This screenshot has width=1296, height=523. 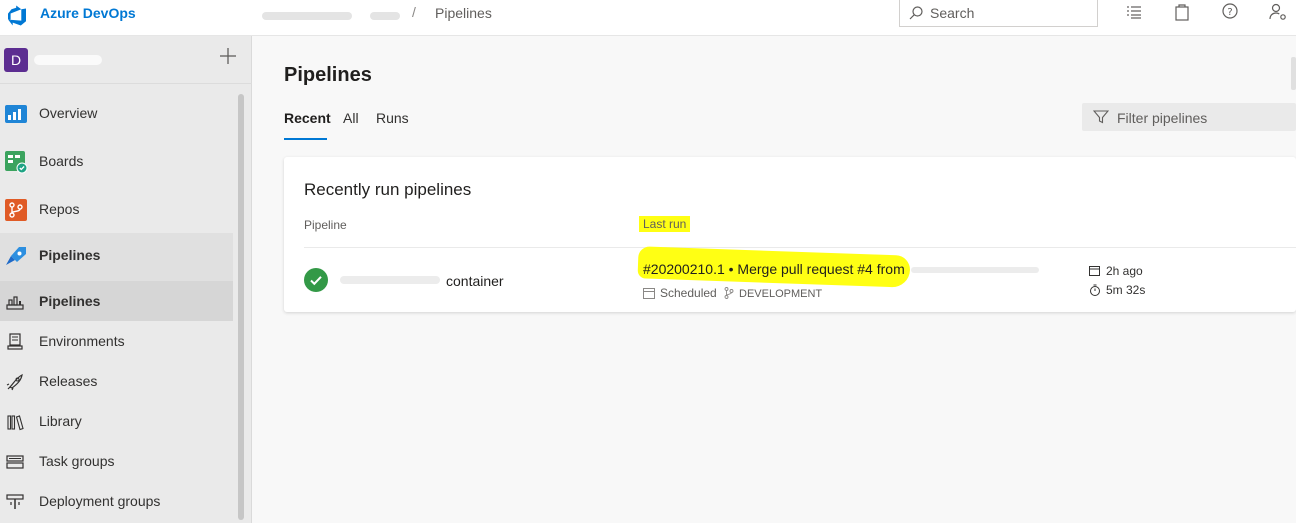 I want to click on pipelines-icon, so click(x=16, y=256).